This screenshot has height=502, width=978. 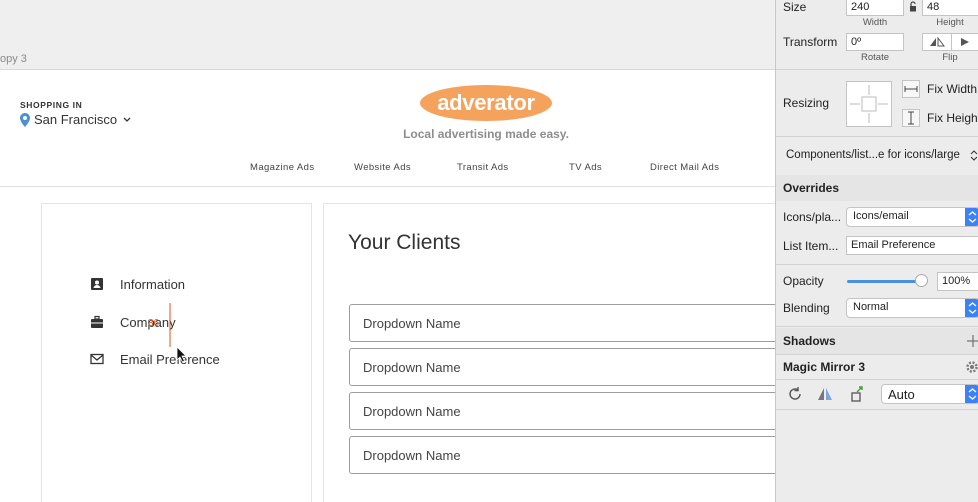 I want to click on shadows-header: Shadows, so click(x=877, y=341).